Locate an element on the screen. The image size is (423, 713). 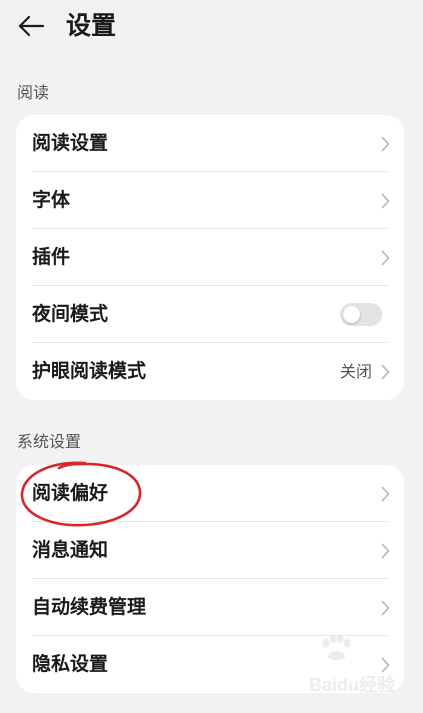
row-label: 消息通知 is located at coordinates (70, 550).